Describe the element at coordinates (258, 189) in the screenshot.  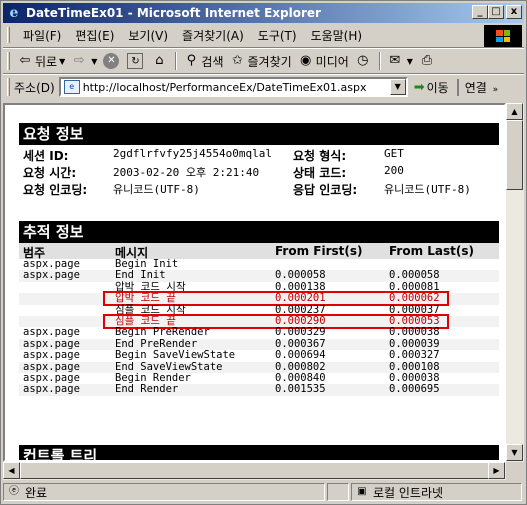
I see `info-row: 요청 인코딩: 유니코드(UTF-8) 응답 인코딩: 유니코드(UTF-8)` at that location.